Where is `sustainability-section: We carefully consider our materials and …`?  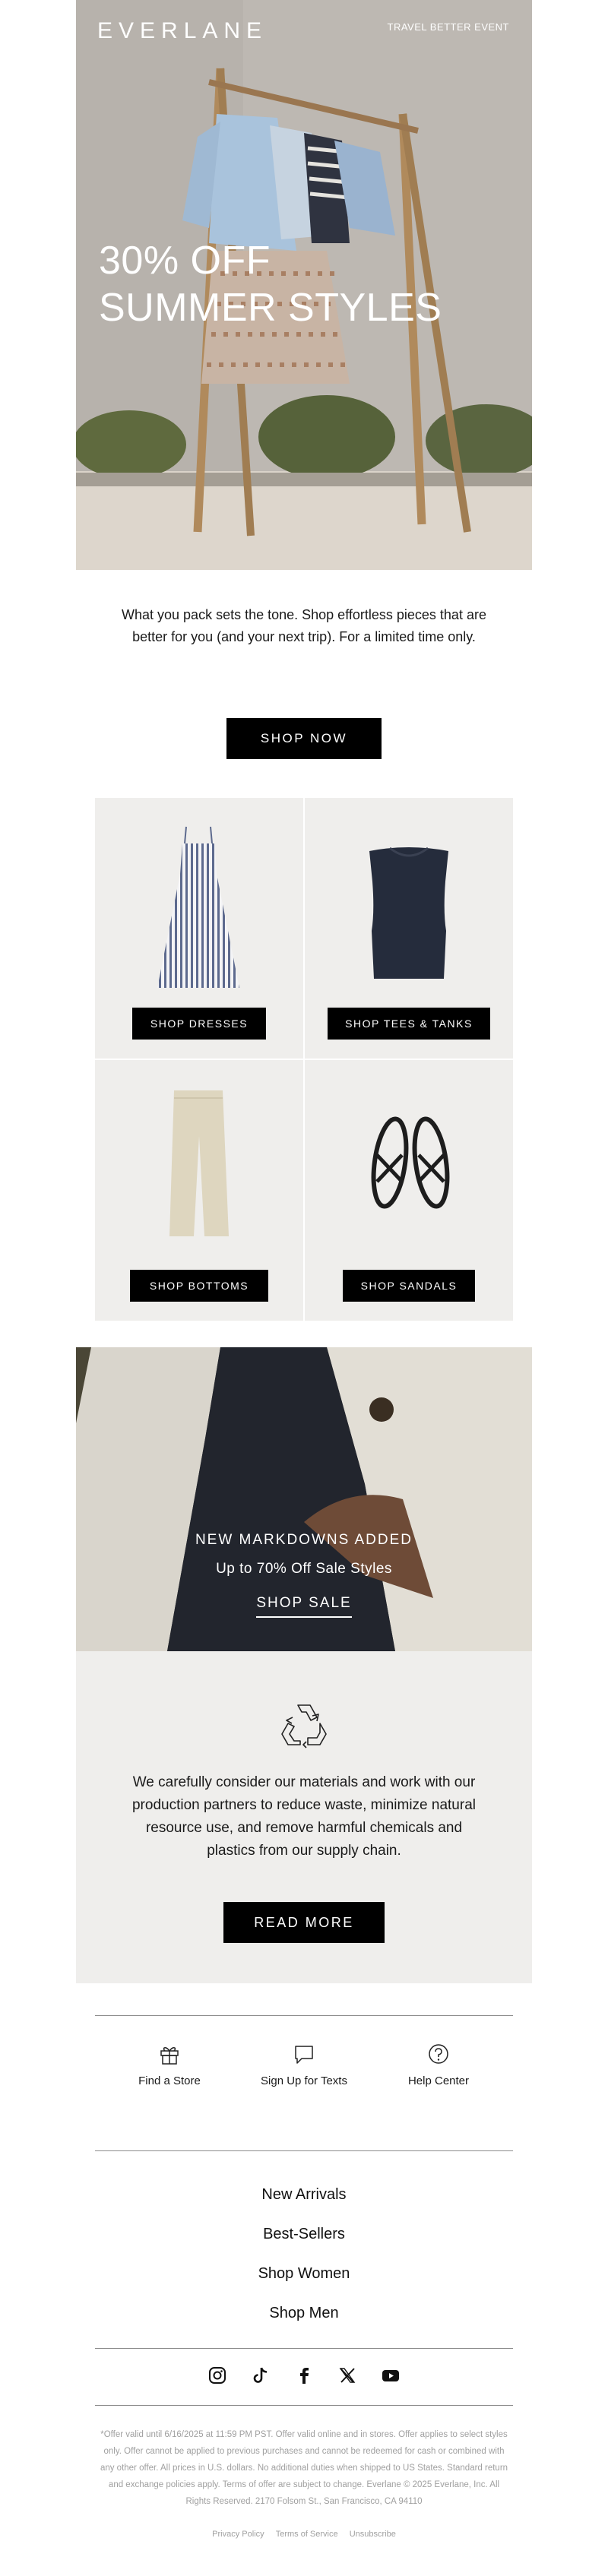 sustainability-section: We carefully consider our materials and … is located at coordinates (304, 1817).